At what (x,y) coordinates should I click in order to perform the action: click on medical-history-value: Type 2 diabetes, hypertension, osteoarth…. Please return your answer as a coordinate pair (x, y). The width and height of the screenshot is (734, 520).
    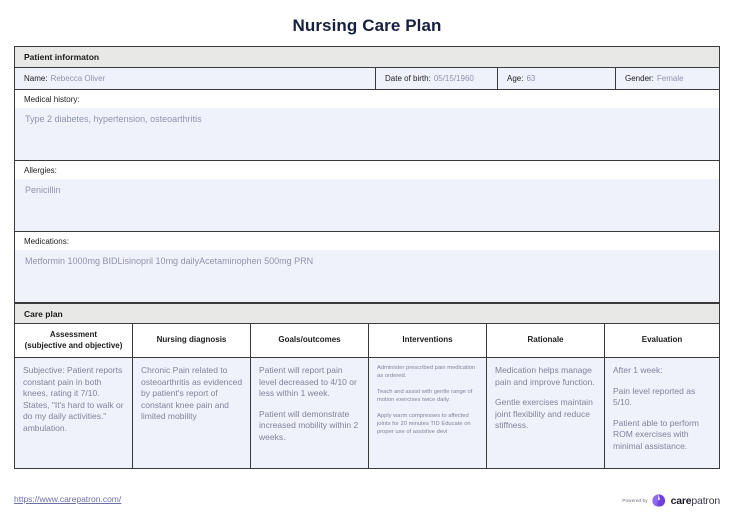
    Looking at the image, I should click on (367, 134).